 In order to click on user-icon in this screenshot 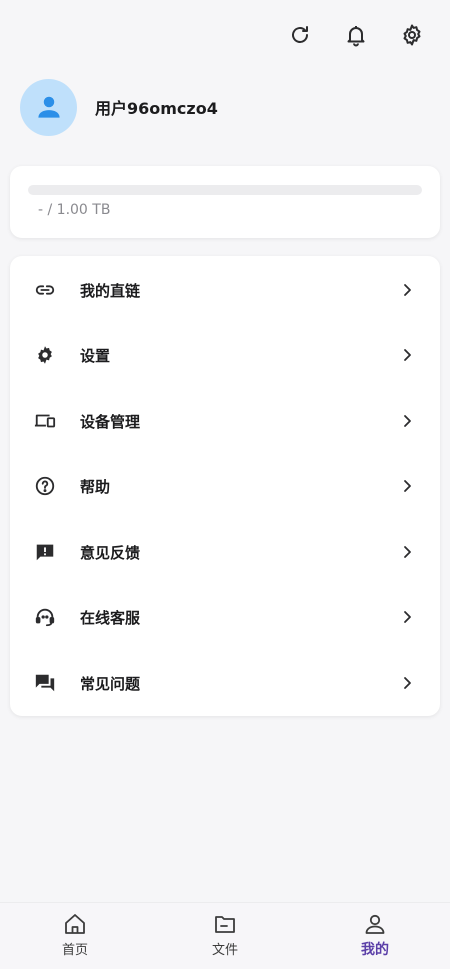, I will do `click(48, 107)`.